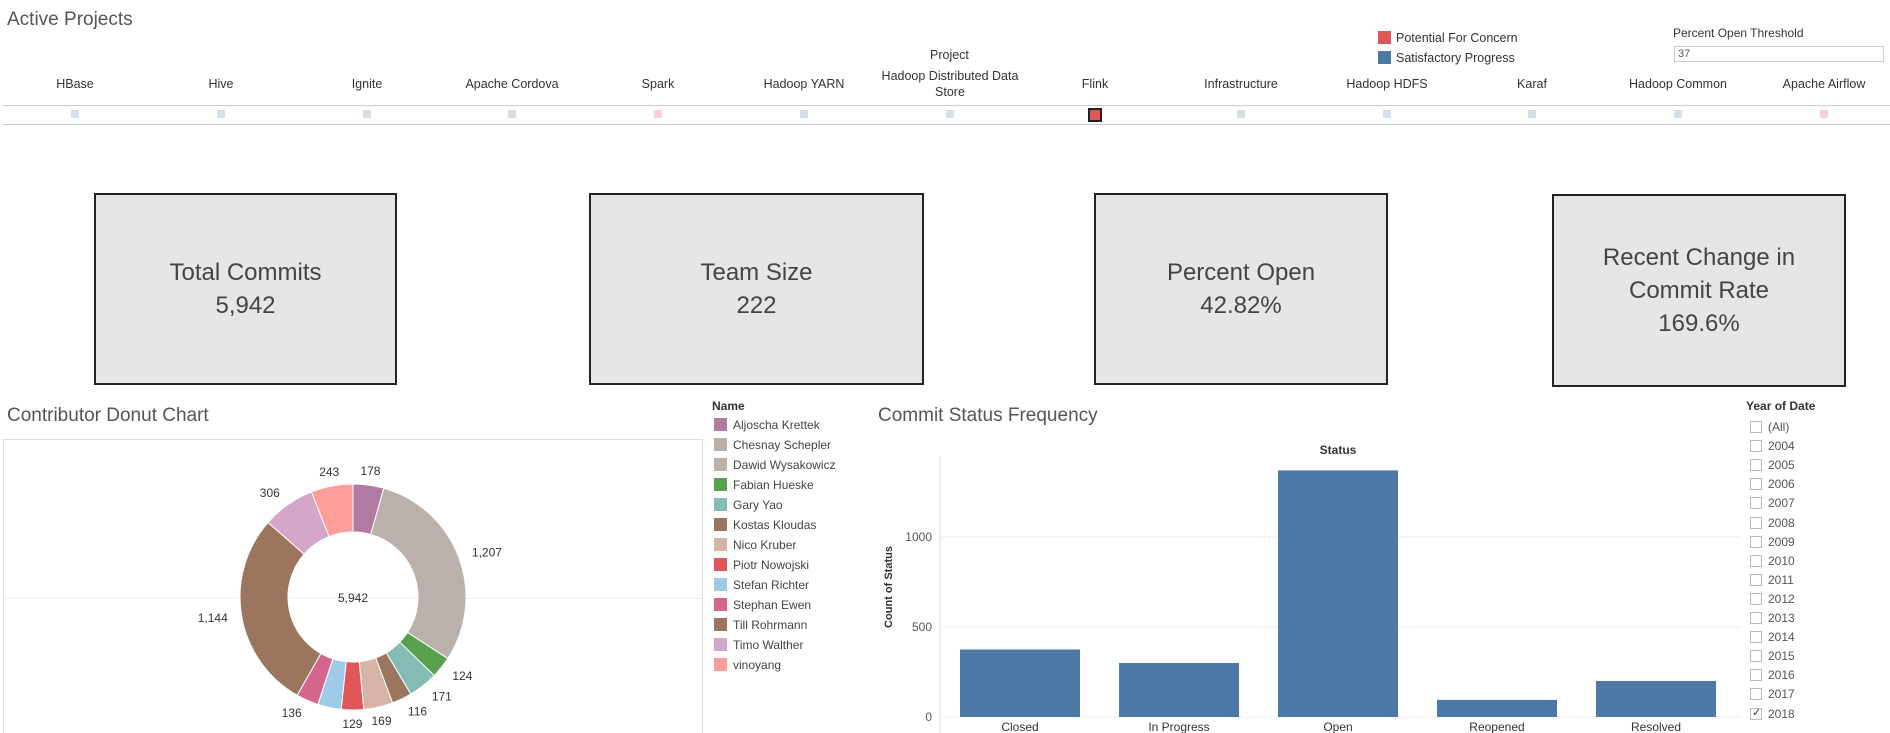  What do you see at coordinates (950, 84) in the screenshot?
I see `project-label-6: Hadoop Distributed Data Store` at bounding box center [950, 84].